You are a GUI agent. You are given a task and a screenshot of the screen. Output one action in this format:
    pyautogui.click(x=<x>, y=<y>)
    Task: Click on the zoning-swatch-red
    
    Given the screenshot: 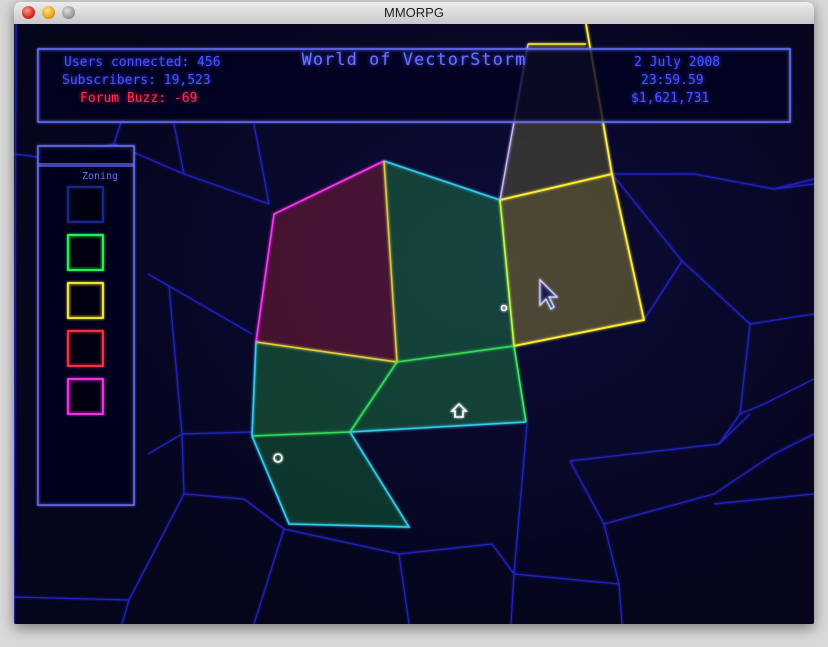 What is the action you would take?
    pyautogui.click(x=85, y=348)
    